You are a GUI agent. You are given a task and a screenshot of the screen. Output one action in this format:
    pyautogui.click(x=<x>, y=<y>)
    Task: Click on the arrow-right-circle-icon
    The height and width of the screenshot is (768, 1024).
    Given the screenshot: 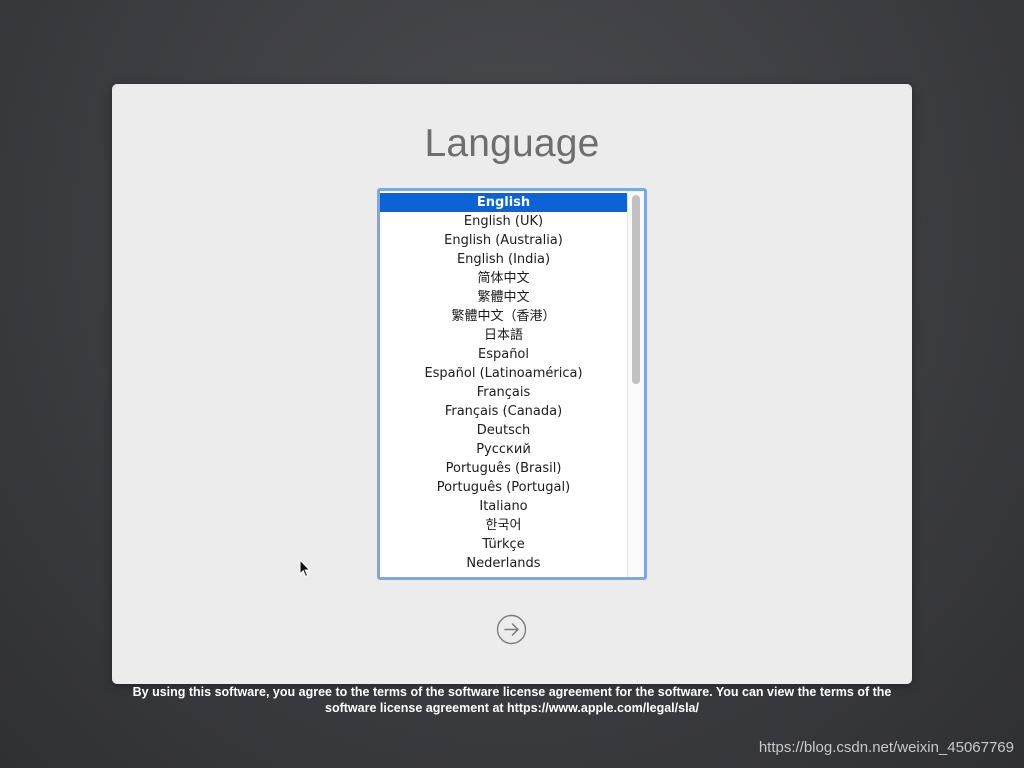 What is the action you would take?
    pyautogui.click(x=511, y=629)
    